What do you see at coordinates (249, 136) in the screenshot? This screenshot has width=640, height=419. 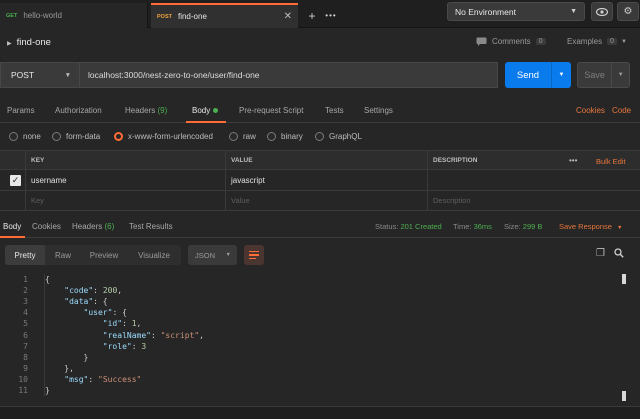 I see `radio-label: raw` at bounding box center [249, 136].